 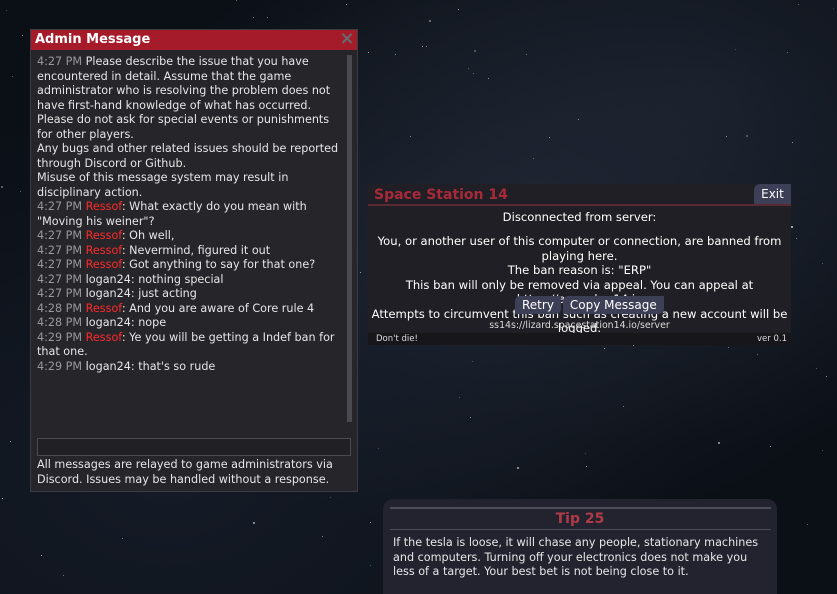 What do you see at coordinates (218, 308) in the screenshot?
I see `message-text: : And you are aware of Core rule 4` at bounding box center [218, 308].